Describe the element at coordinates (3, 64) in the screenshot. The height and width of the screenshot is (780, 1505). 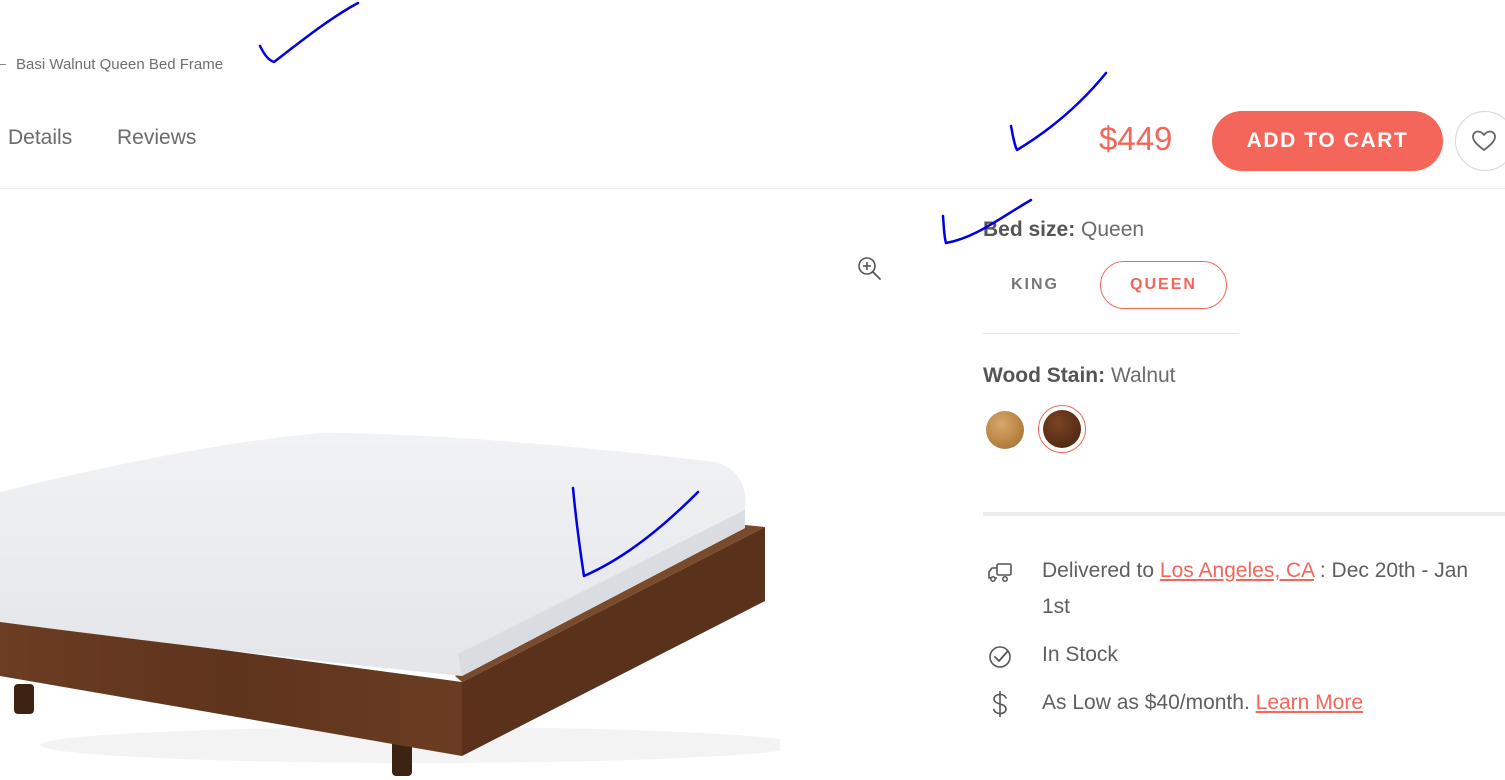
I see `breadcrumb-separator` at that location.